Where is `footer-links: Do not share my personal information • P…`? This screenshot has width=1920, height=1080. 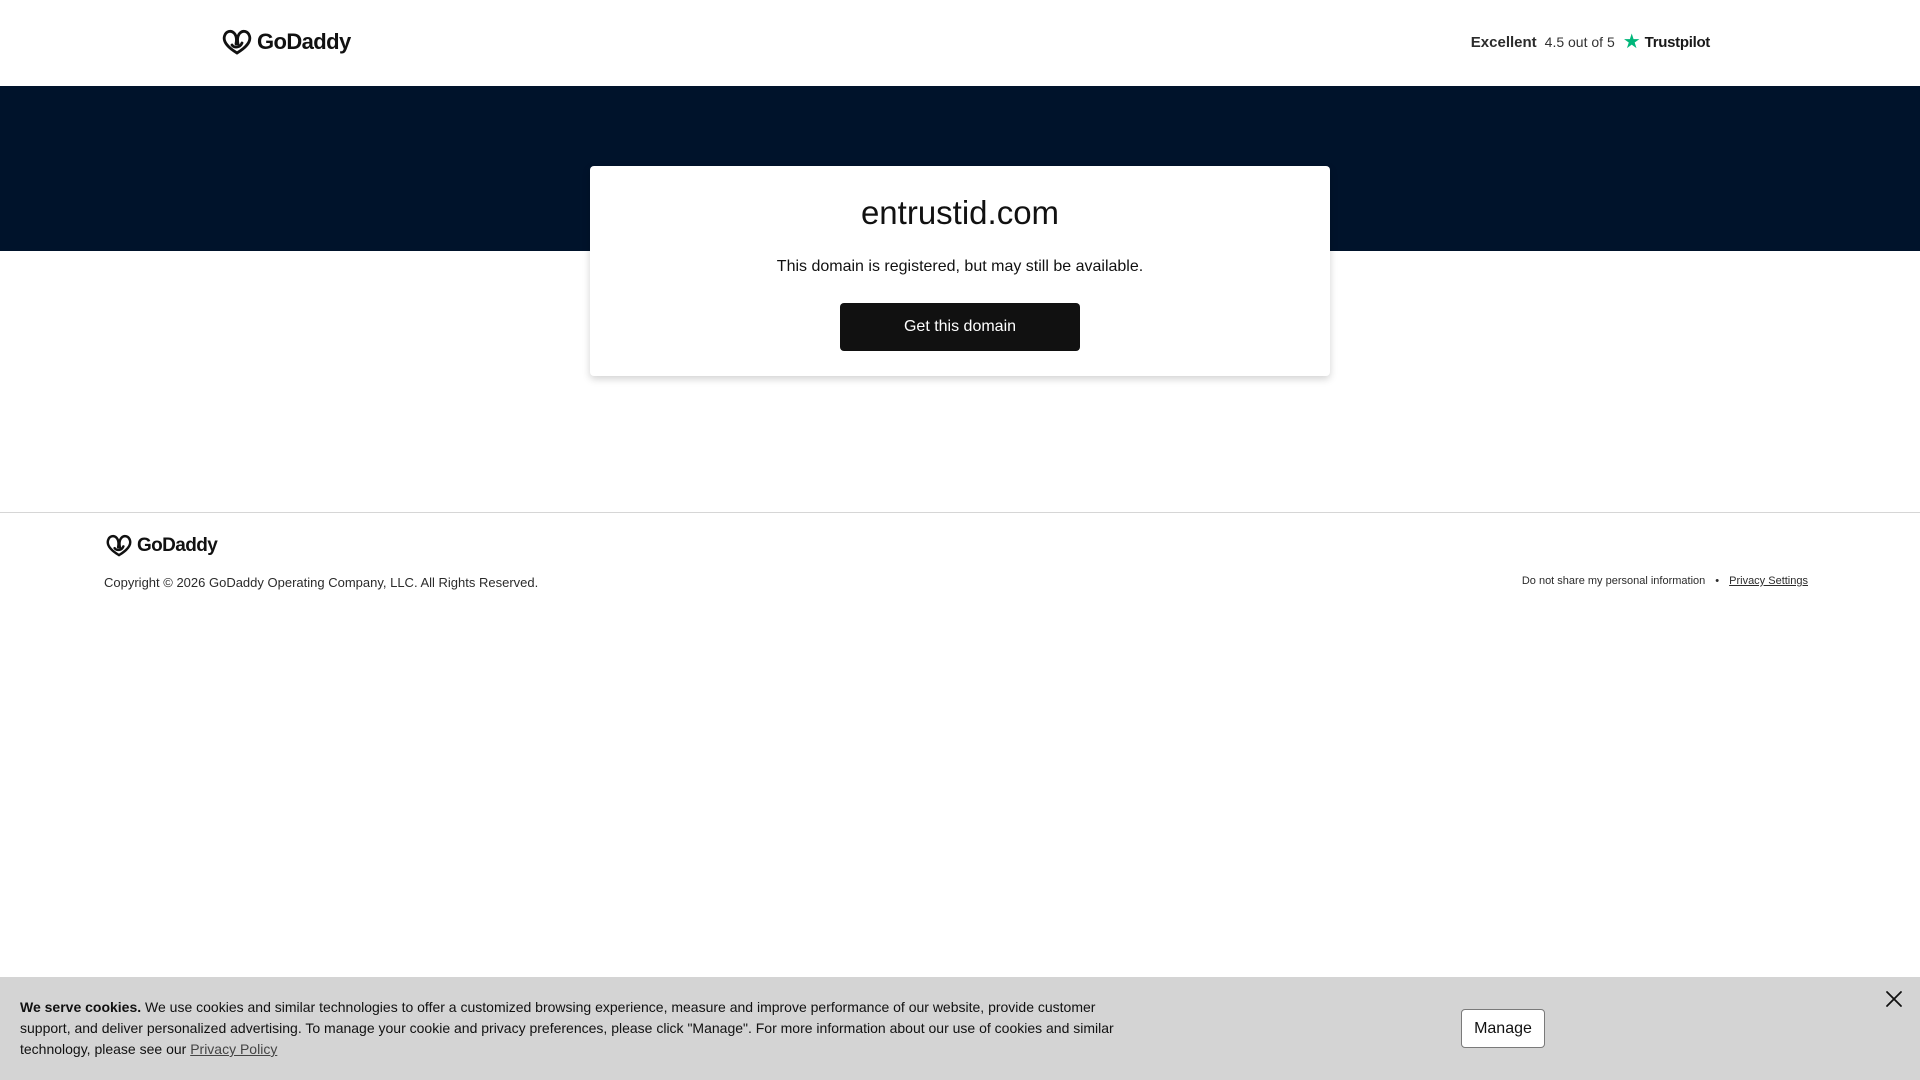
footer-links: Do not share my personal information • P… is located at coordinates (1665, 581).